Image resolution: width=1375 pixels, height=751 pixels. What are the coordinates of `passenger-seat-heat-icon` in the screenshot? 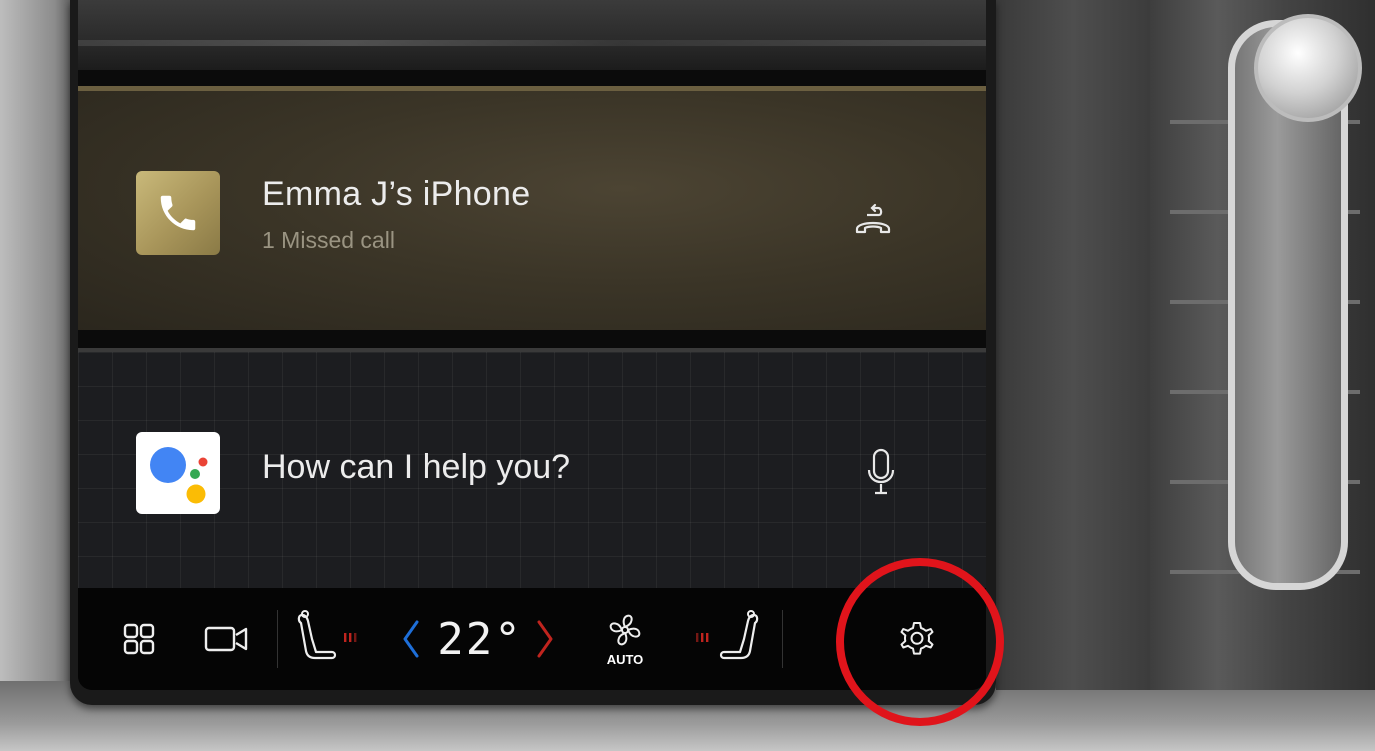 It's located at (727, 635).